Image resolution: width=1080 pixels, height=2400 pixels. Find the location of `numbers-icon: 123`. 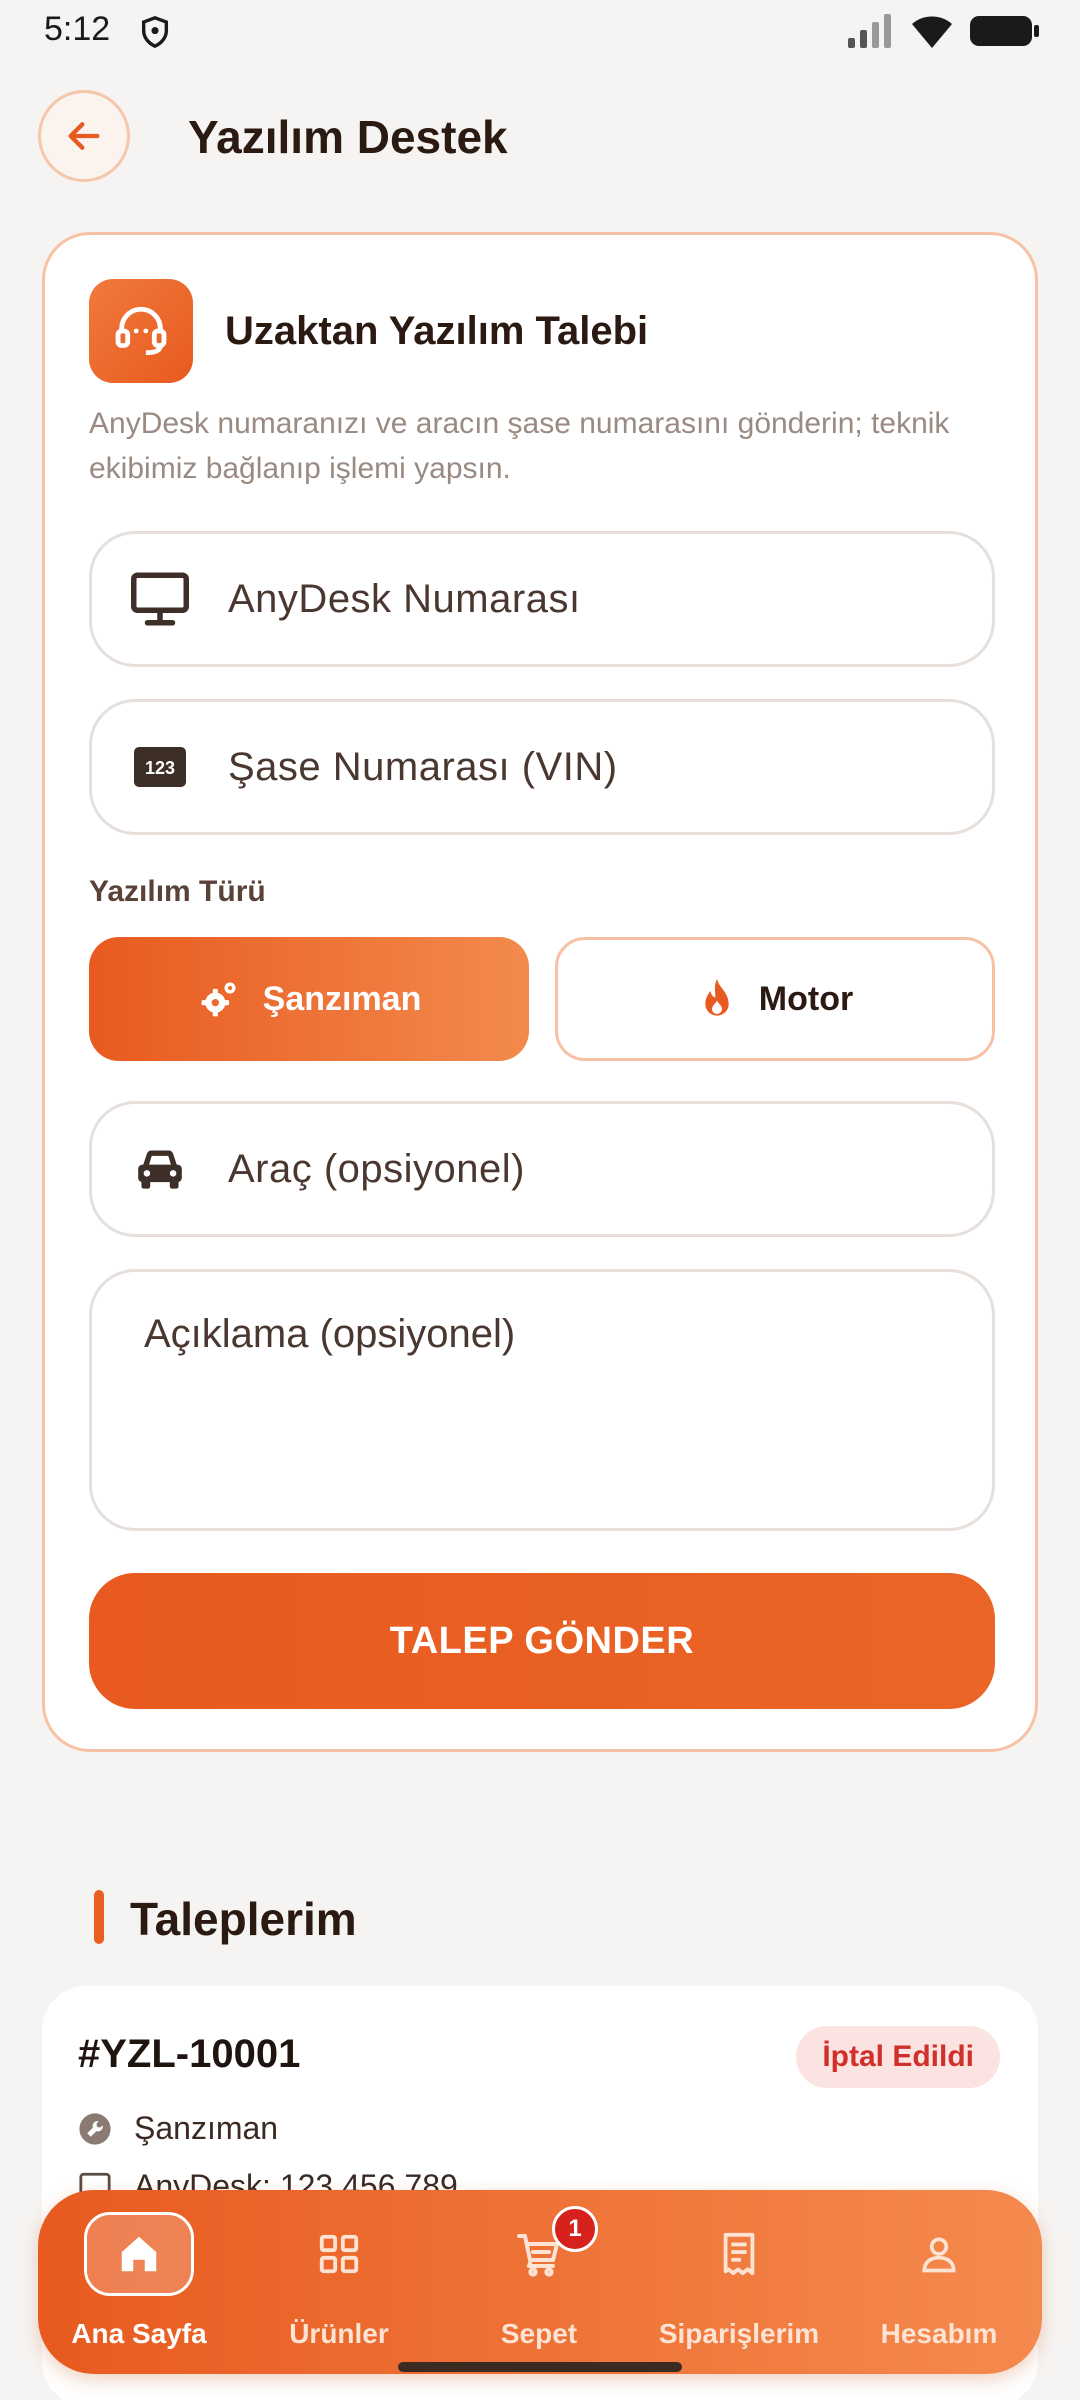

numbers-icon: 123 is located at coordinates (160, 767).